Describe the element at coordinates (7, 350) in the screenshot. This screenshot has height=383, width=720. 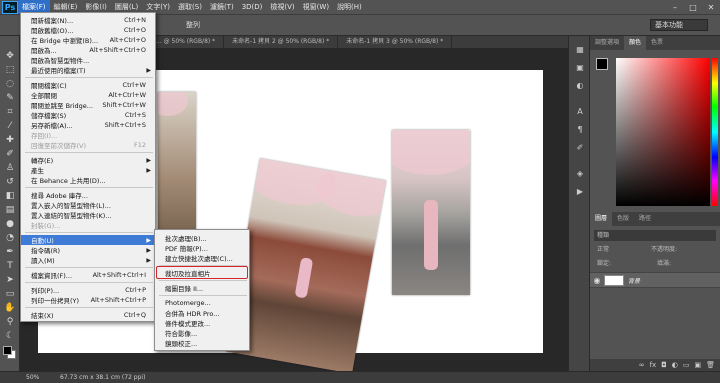
I see `foreground-color-swatch` at that location.